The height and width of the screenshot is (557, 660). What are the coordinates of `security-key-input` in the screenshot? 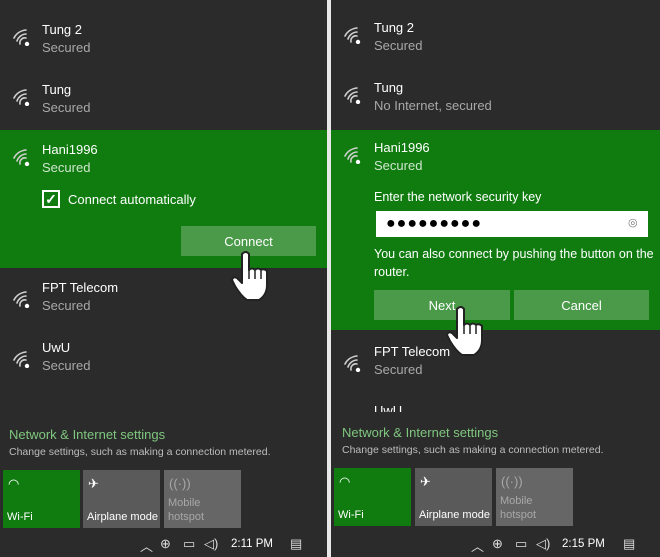 It's located at (512, 224).